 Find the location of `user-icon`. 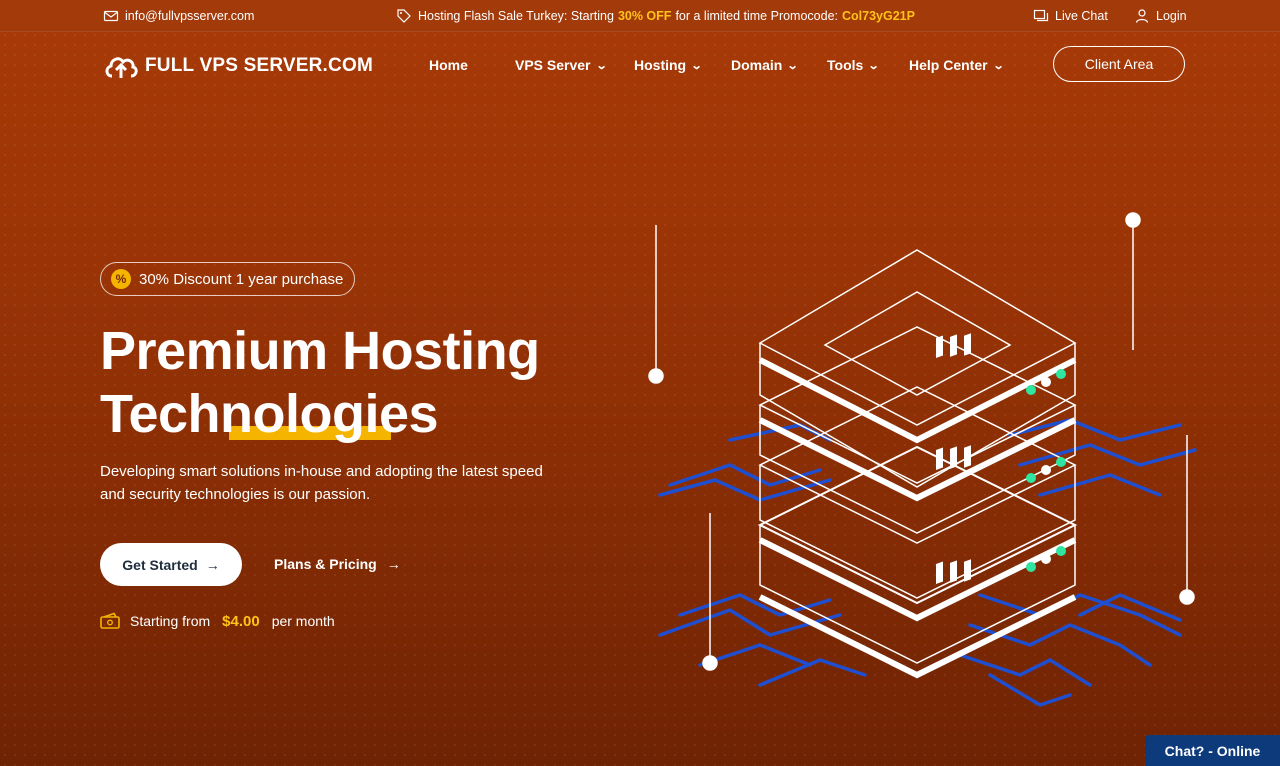

user-icon is located at coordinates (1142, 16).